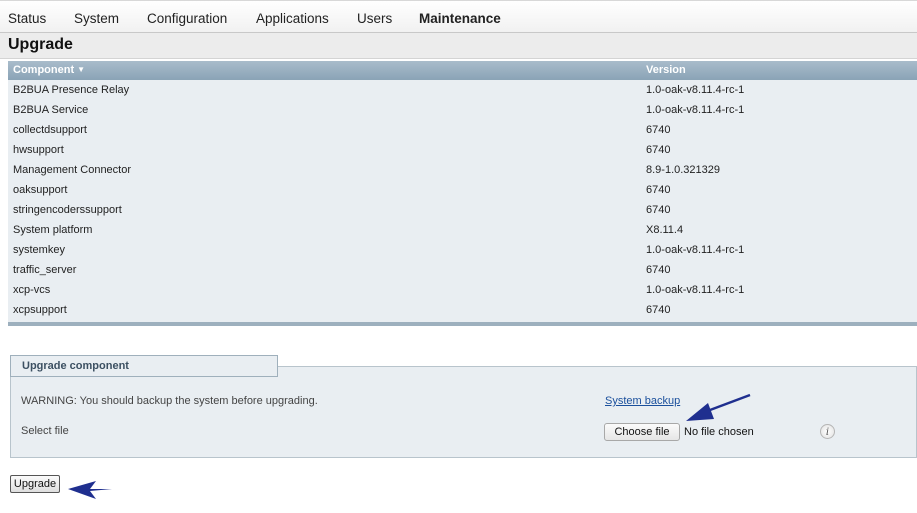 Image resolution: width=917 pixels, height=513 pixels. I want to click on nav-status: Status, so click(27, 18).